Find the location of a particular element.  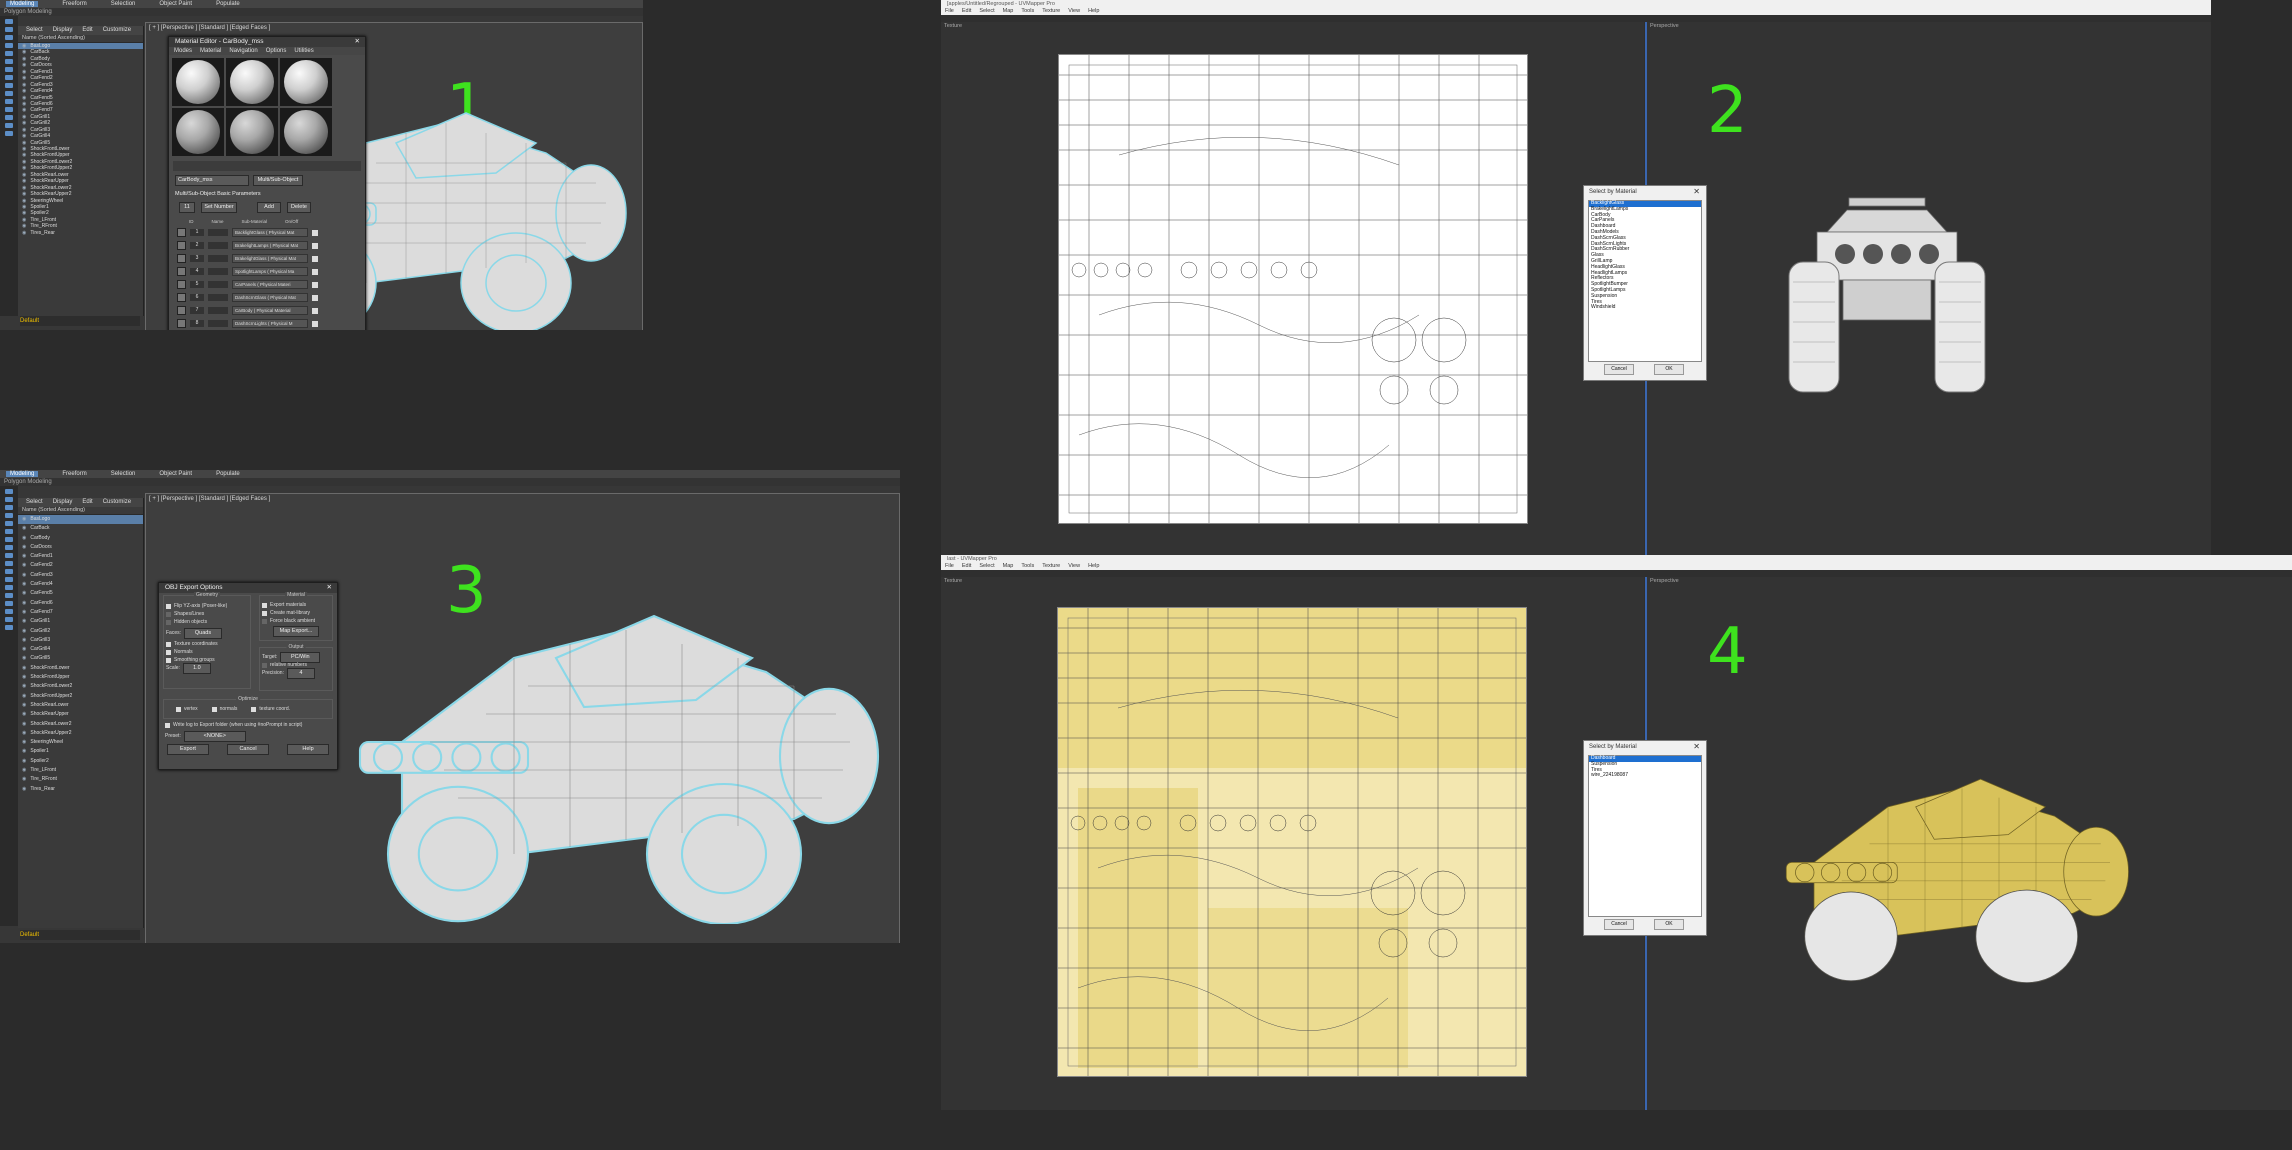

set-number-button: Set Number is located at coordinates (219, 207).